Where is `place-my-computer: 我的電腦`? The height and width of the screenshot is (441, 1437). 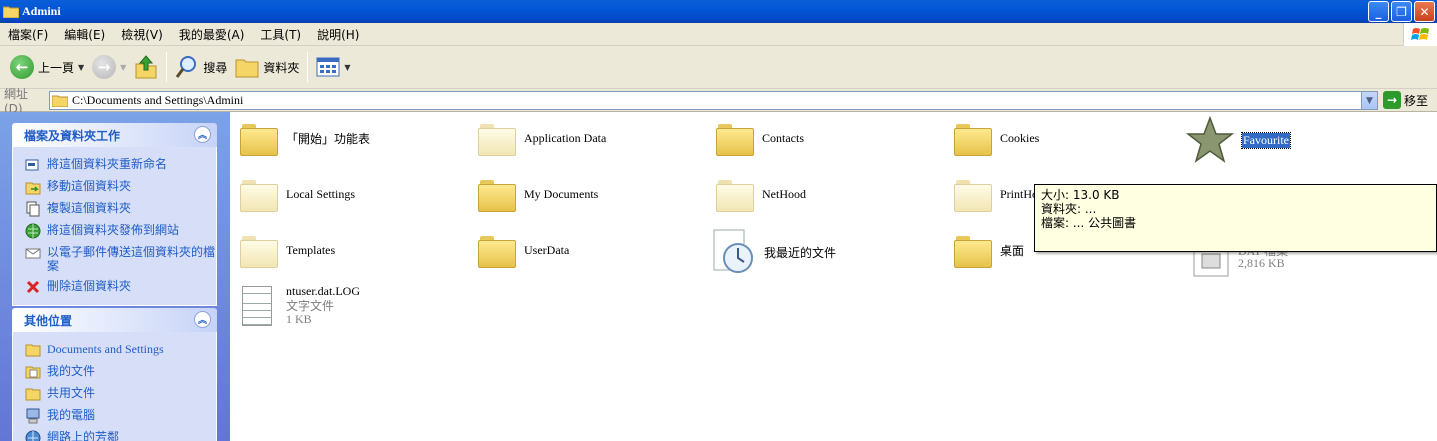 place-my-computer: 我的電腦 is located at coordinates (120, 416).